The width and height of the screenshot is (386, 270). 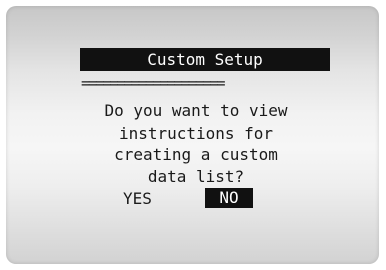 I want to click on title-bar: Custom Setup, so click(x=205, y=59).